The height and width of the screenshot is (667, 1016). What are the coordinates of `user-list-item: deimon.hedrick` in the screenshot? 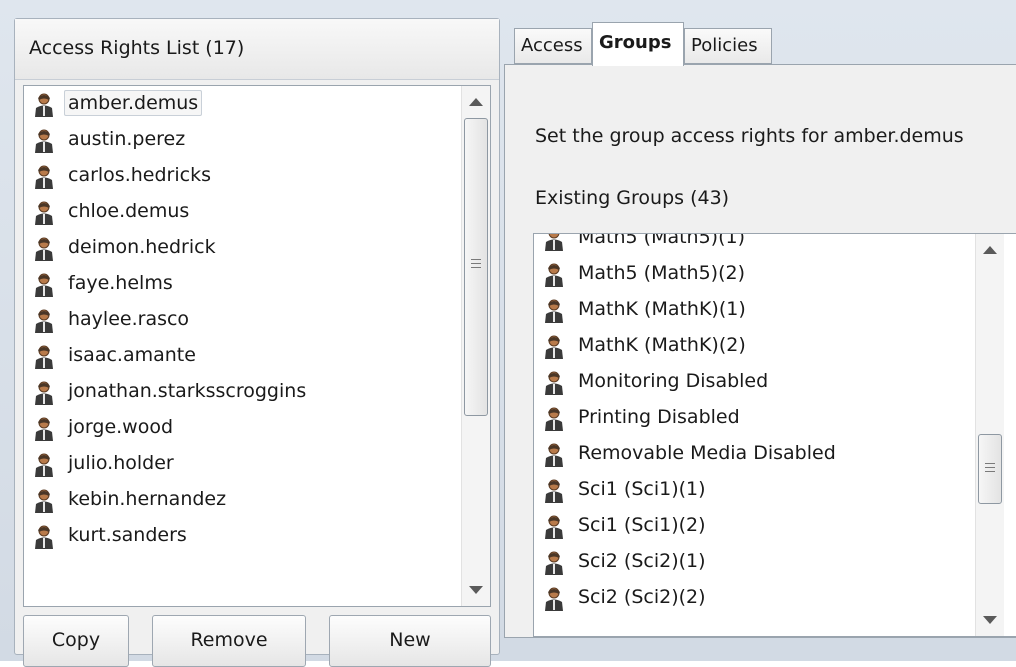 It's located at (242, 248).